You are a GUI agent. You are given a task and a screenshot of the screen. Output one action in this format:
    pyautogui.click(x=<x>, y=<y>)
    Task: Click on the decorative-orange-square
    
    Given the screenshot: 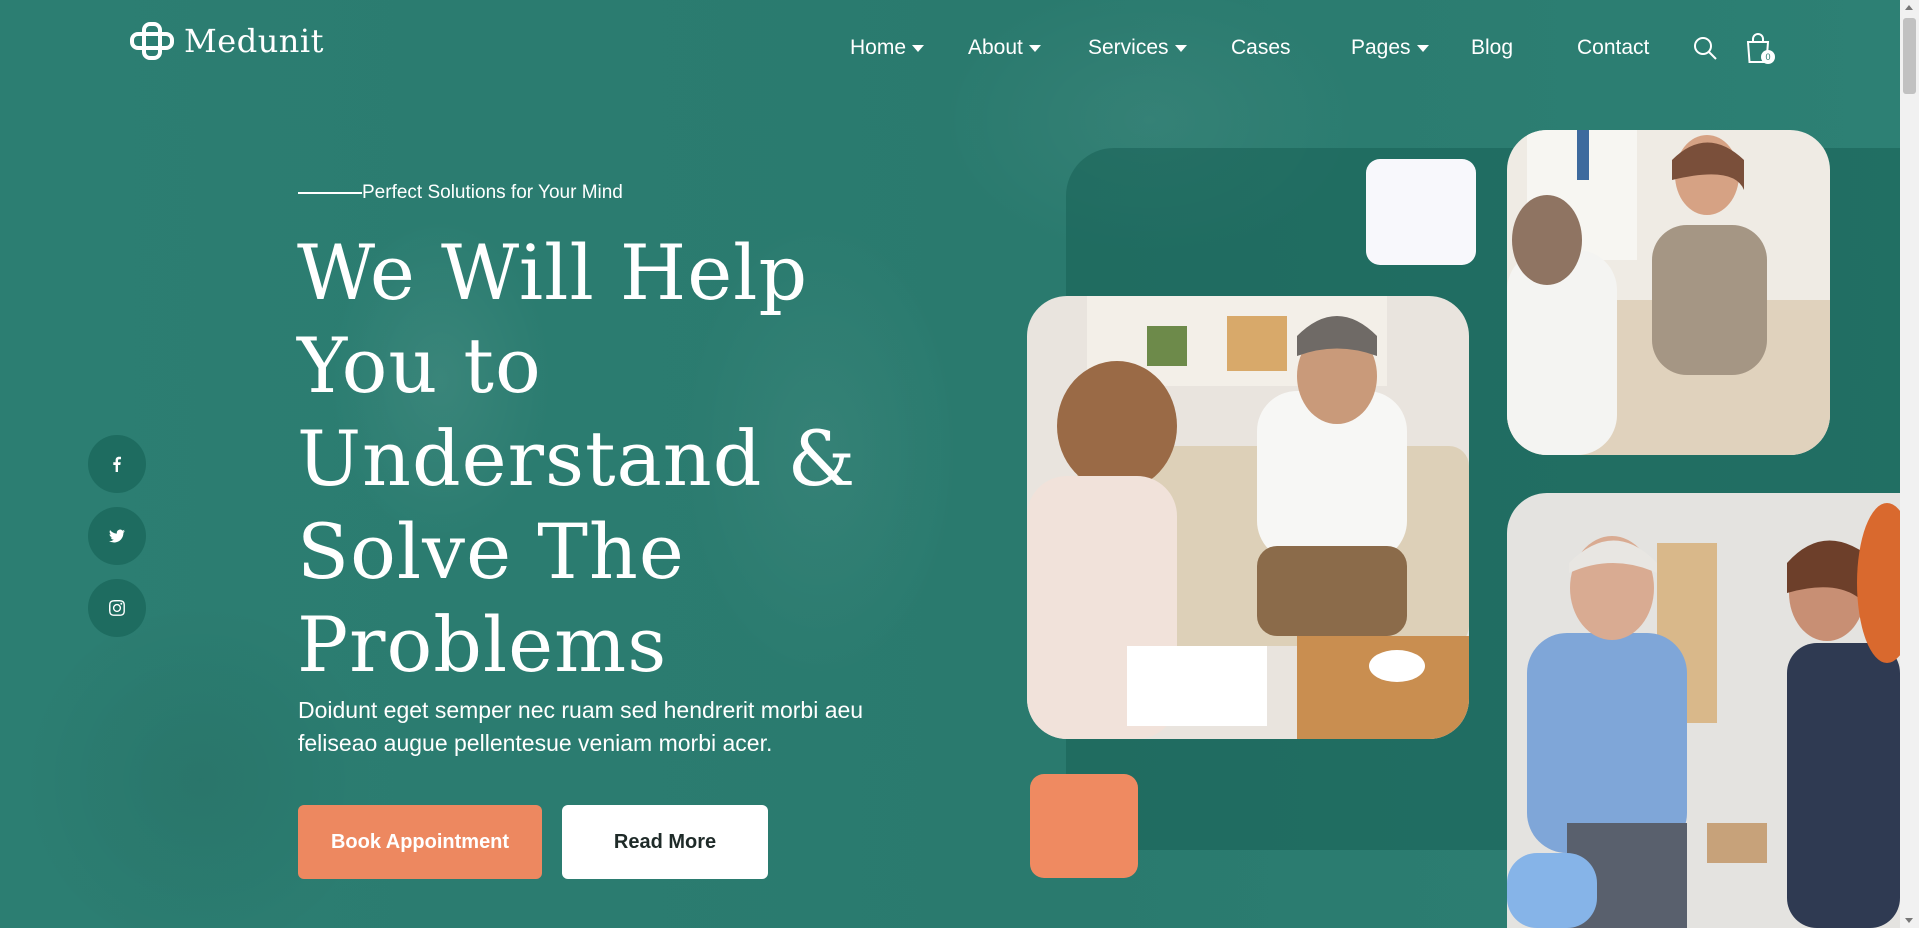 What is the action you would take?
    pyautogui.click(x=1084, y=826)
    